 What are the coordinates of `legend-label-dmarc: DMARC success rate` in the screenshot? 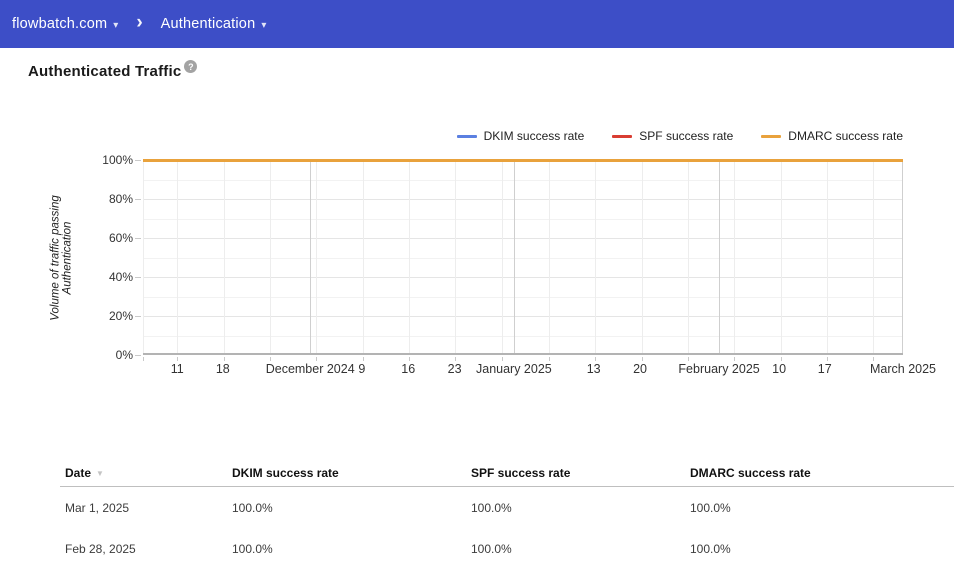 It's located at (845, 136).